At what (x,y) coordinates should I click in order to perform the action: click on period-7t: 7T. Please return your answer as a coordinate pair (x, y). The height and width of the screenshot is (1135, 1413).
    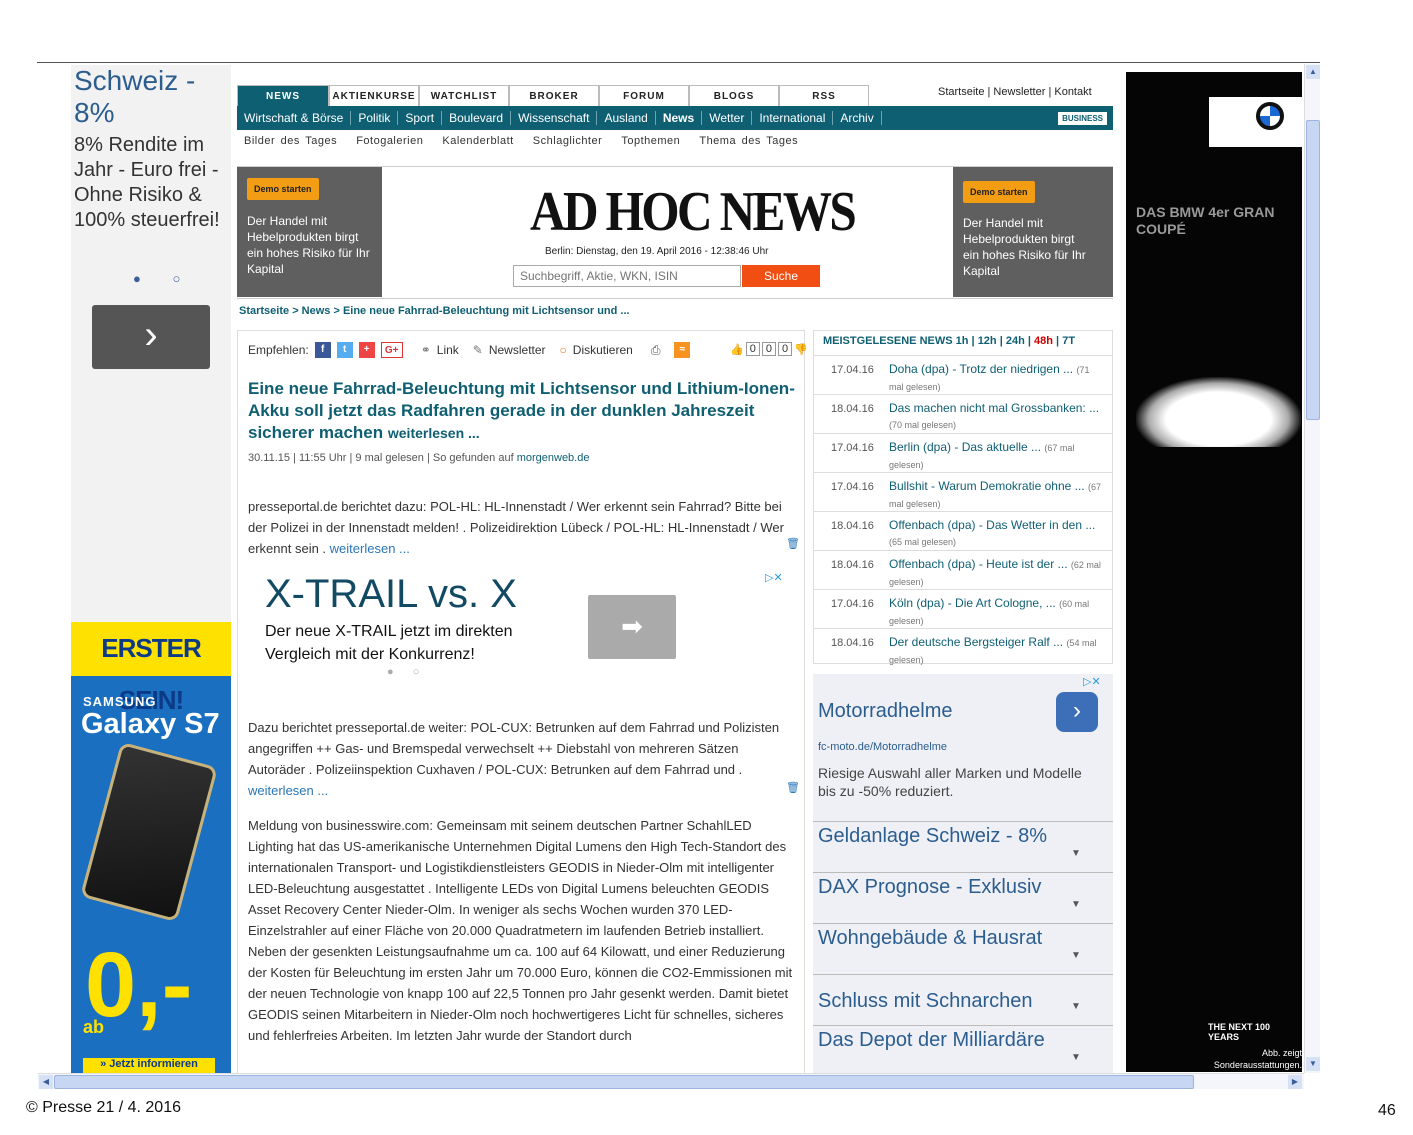
    Looking at the image, I should click on (1068, 341).